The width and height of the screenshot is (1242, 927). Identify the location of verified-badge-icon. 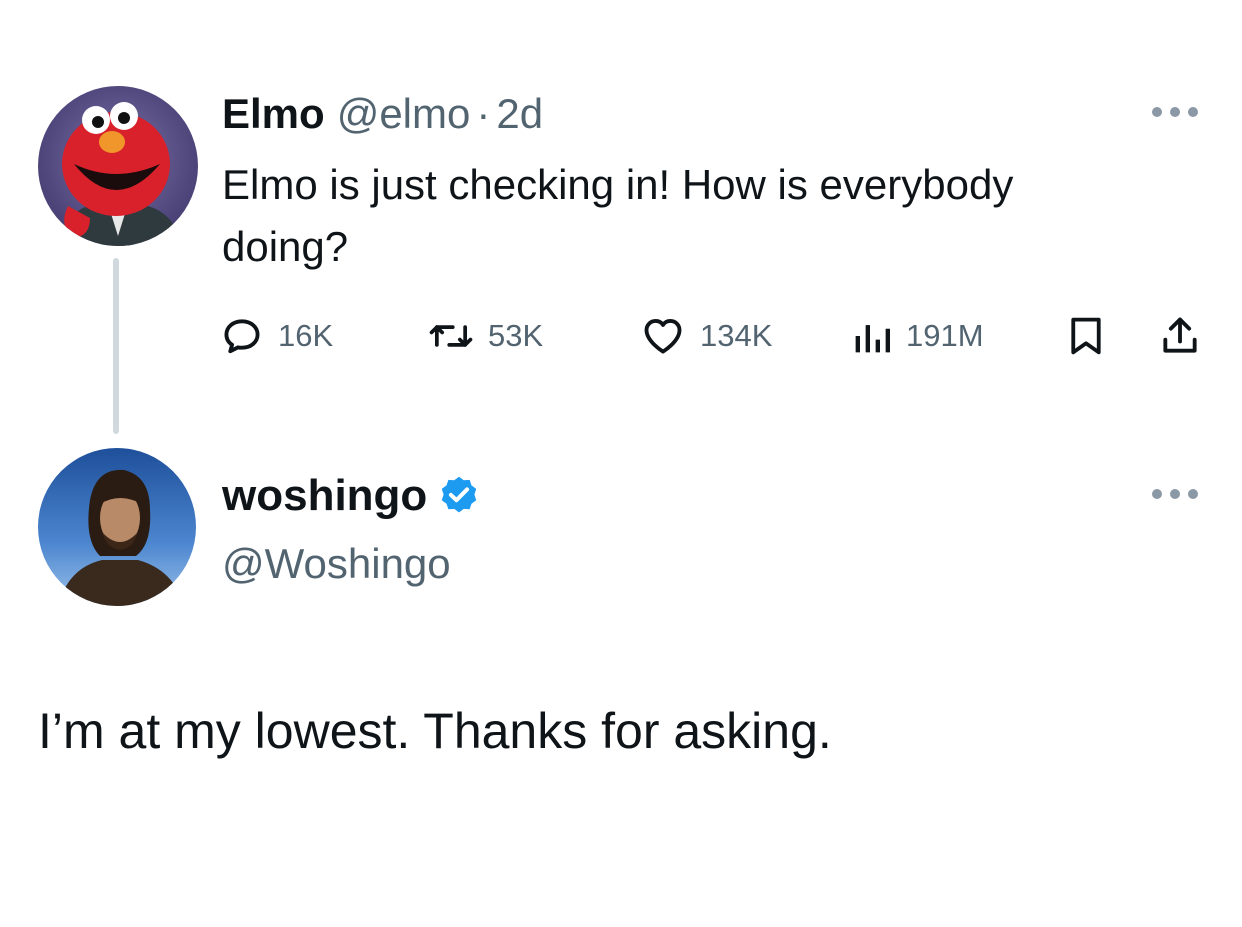
(459, 494).